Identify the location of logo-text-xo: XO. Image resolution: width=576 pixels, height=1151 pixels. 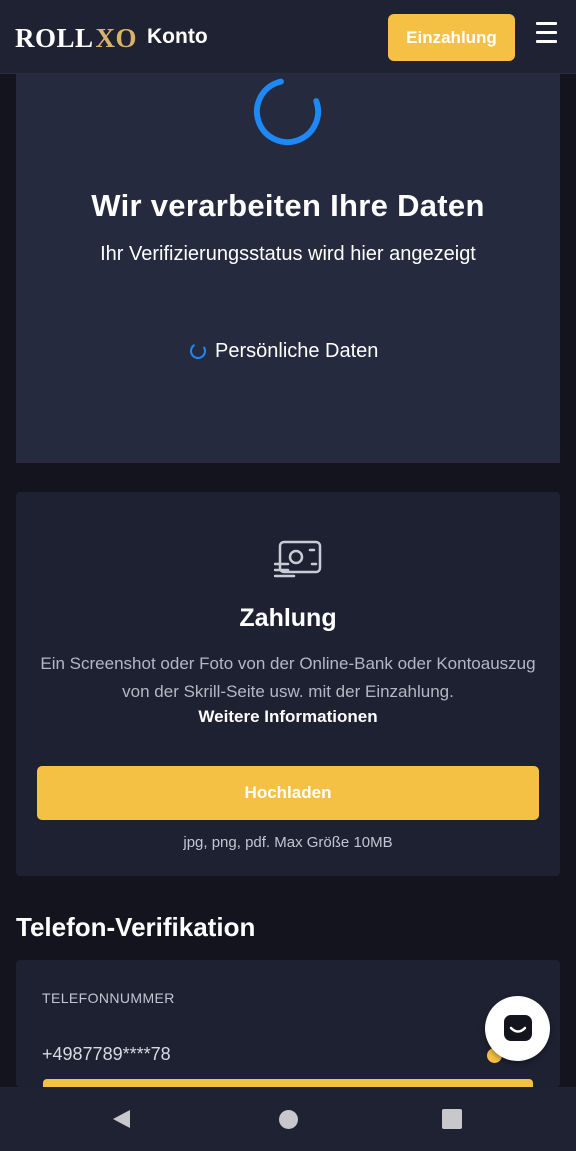
(116, 37).